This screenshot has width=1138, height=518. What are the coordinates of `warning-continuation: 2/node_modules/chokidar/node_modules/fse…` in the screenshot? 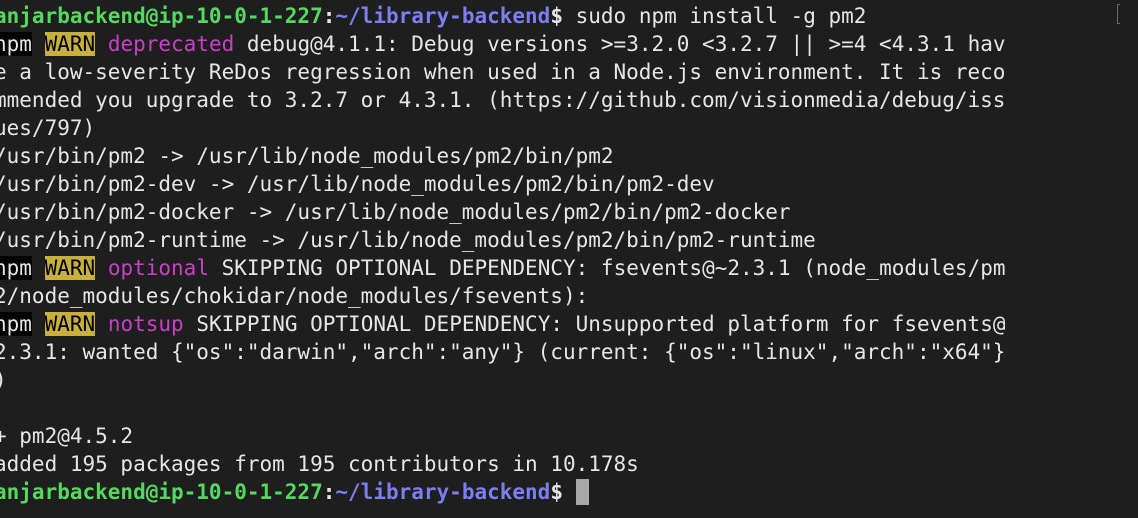 It's located at (294, 296).